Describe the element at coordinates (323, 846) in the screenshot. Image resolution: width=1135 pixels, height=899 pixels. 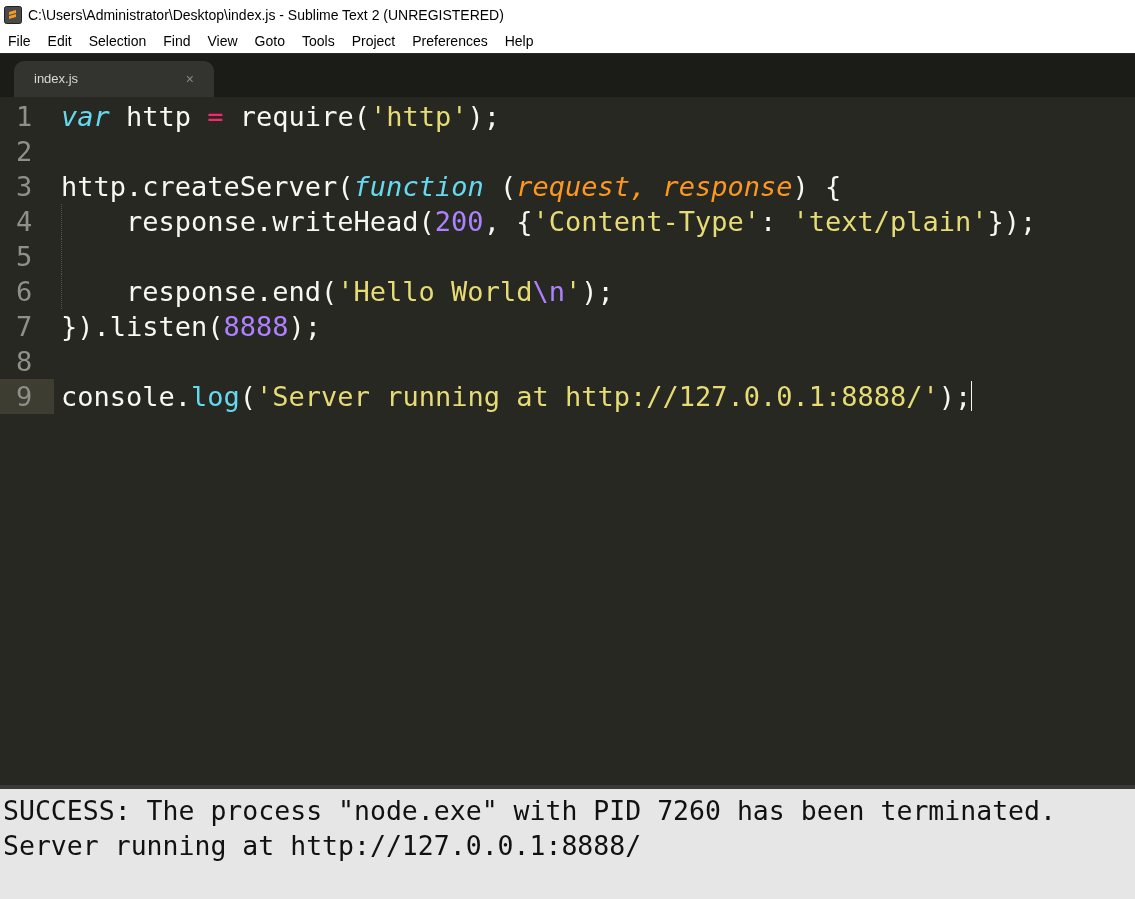
I see `console-output-line: Server running at http://127.0.0.1:8888/` at that location.